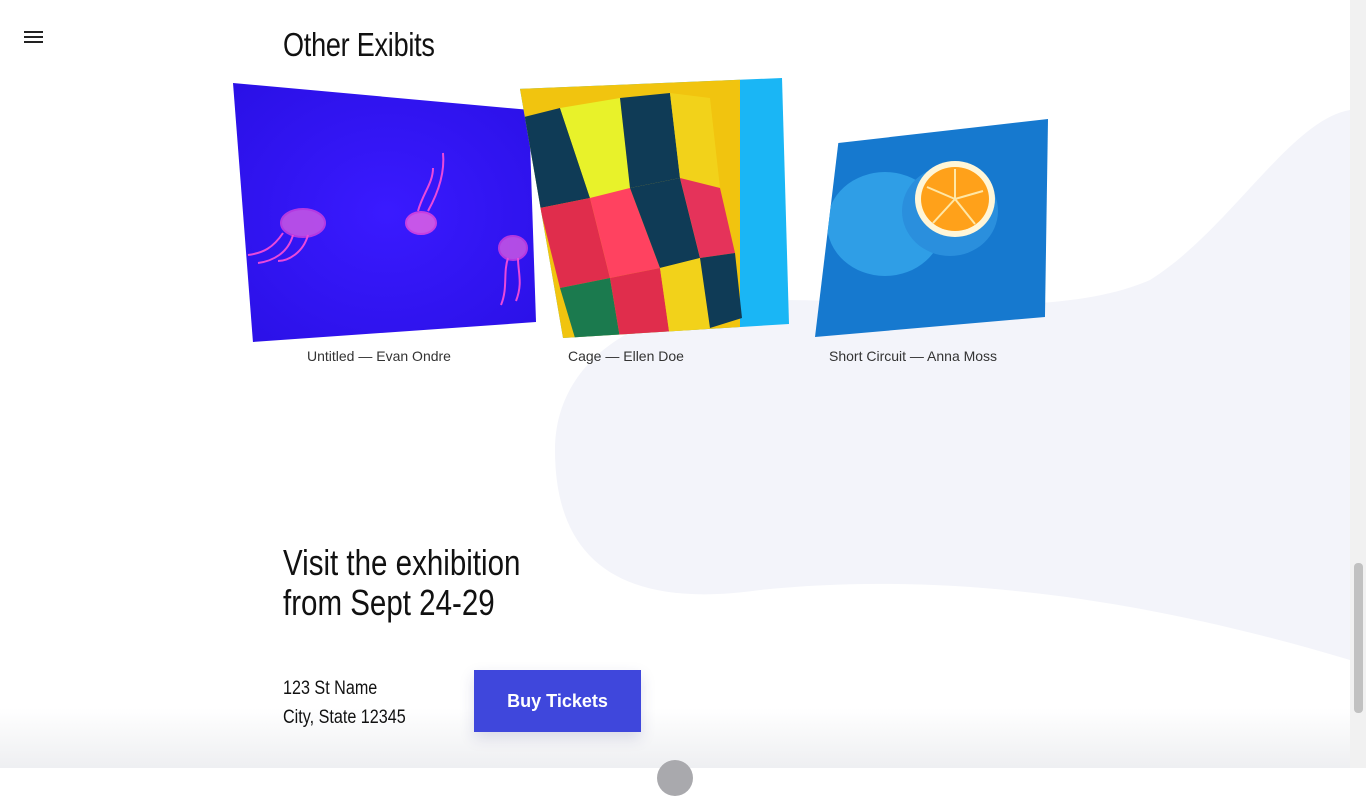  I want to click on visit-heading: Visit the exhibition from Sept 24-29, so click(401, 583).